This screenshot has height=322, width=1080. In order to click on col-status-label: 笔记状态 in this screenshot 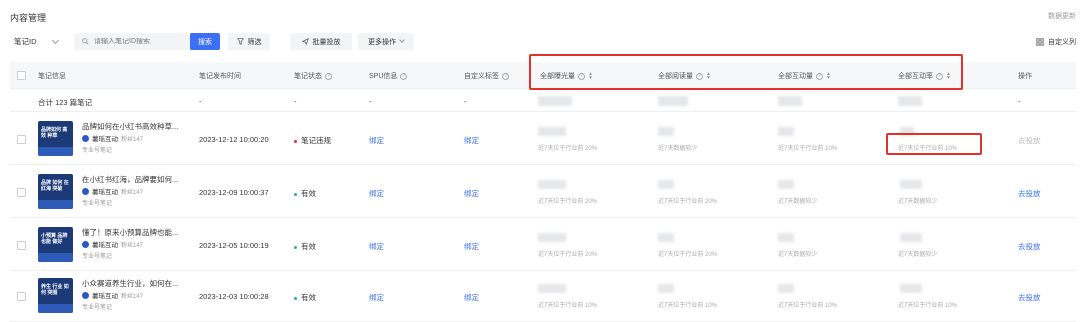, I will do `click(308, 76)`.